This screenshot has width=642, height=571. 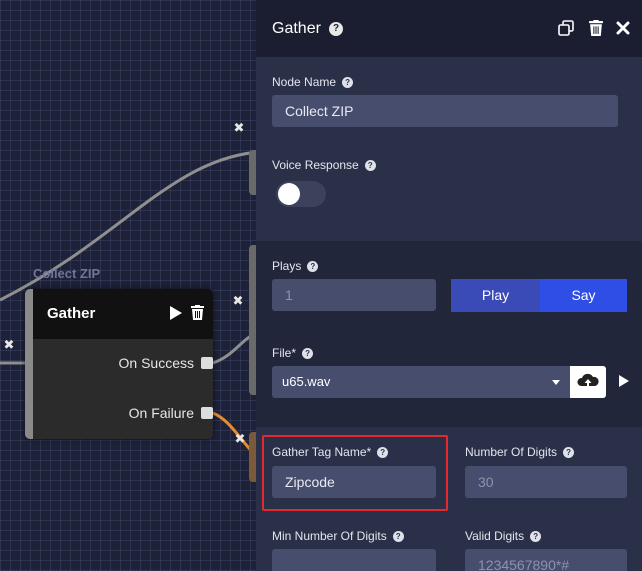 I want to click on say-mode-button: Say, so click(x=583, y=295).